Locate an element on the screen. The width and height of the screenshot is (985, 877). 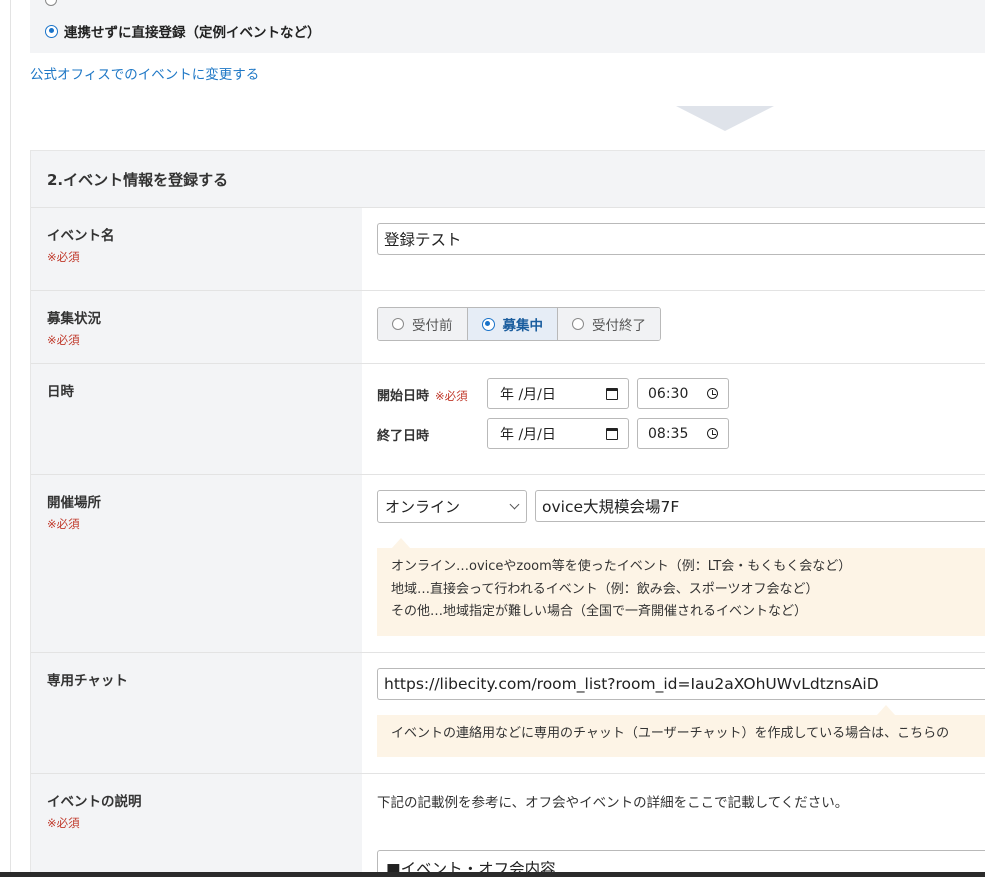
row-label: 募集状況 ※必須 is located at coordinates (196, 327).